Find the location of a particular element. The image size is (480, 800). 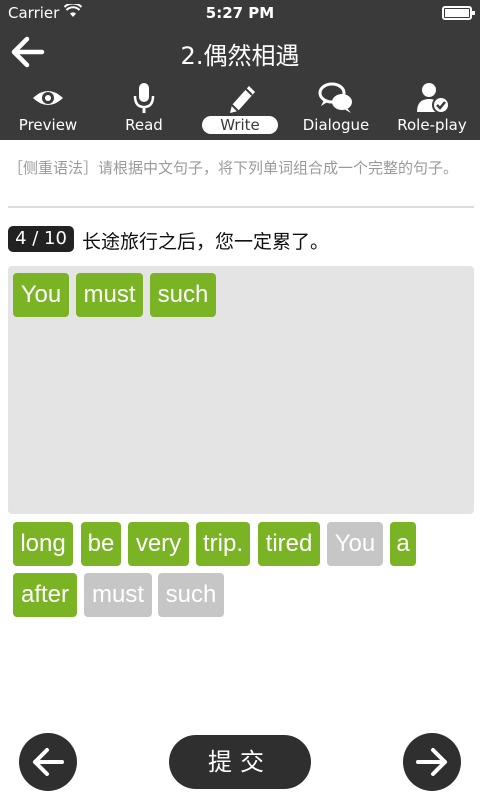

word-bank-chip: a is located at coordinates (403, 544).